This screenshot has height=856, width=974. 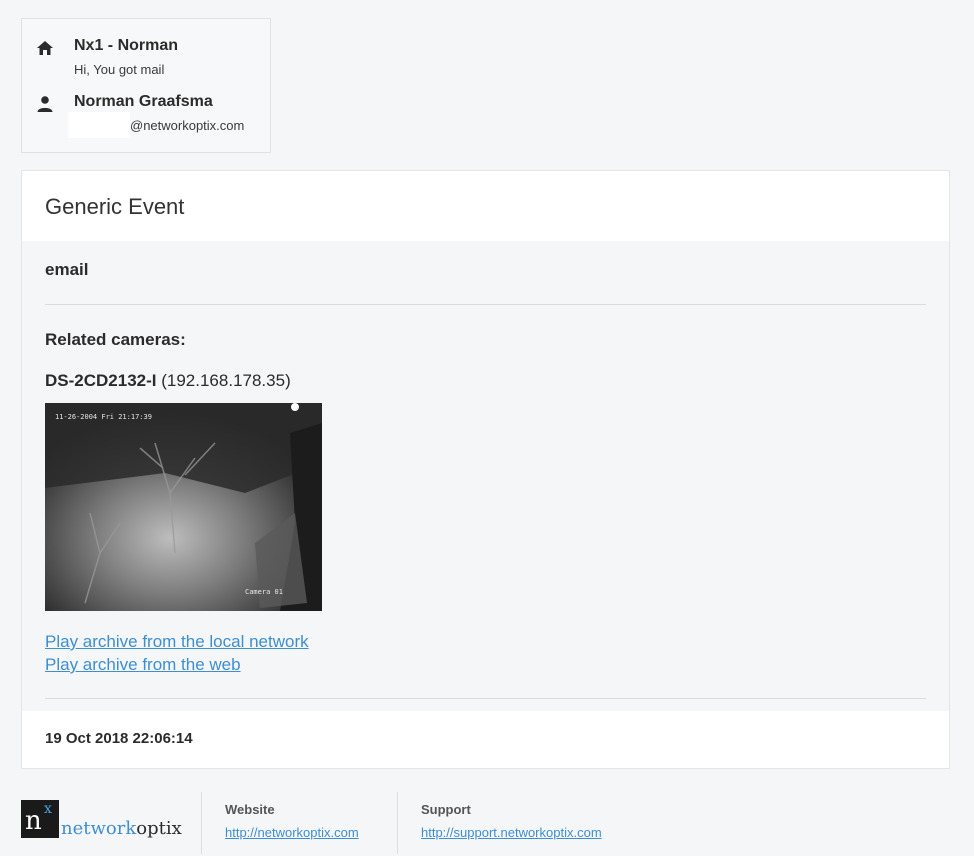 What do you see at coordinates (103, 417) in the screenshot?
I see `snapshot-timestamp: 11-26-2004 Fri 21:17:39` at bounding box center [103, 417].